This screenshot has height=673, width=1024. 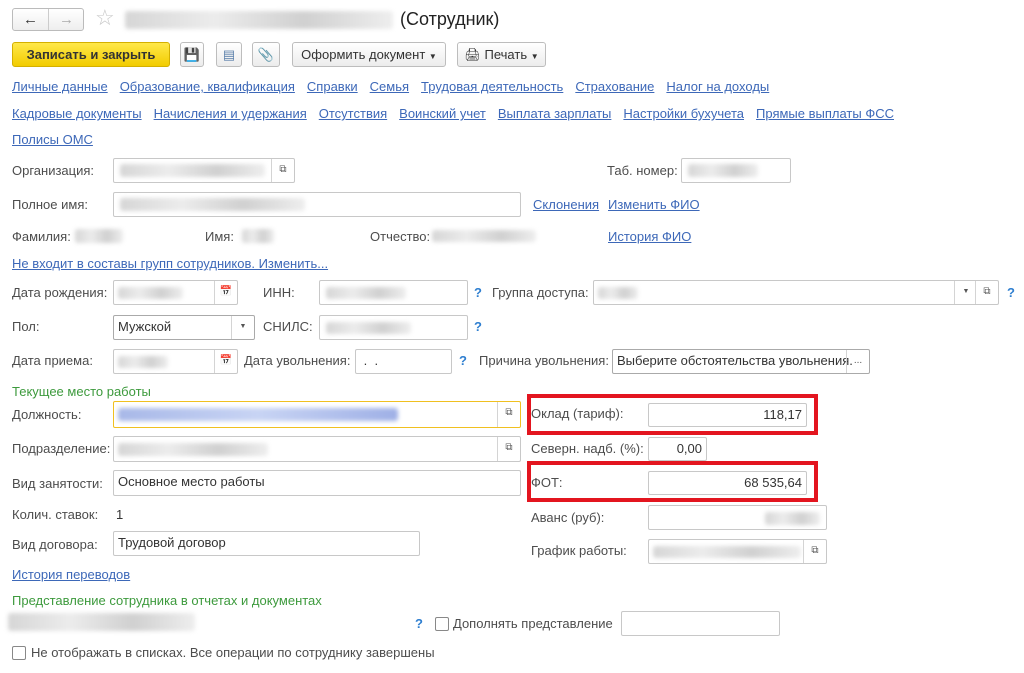 I want to click on repr-help-icon: ?, so click(x=419, y=623).